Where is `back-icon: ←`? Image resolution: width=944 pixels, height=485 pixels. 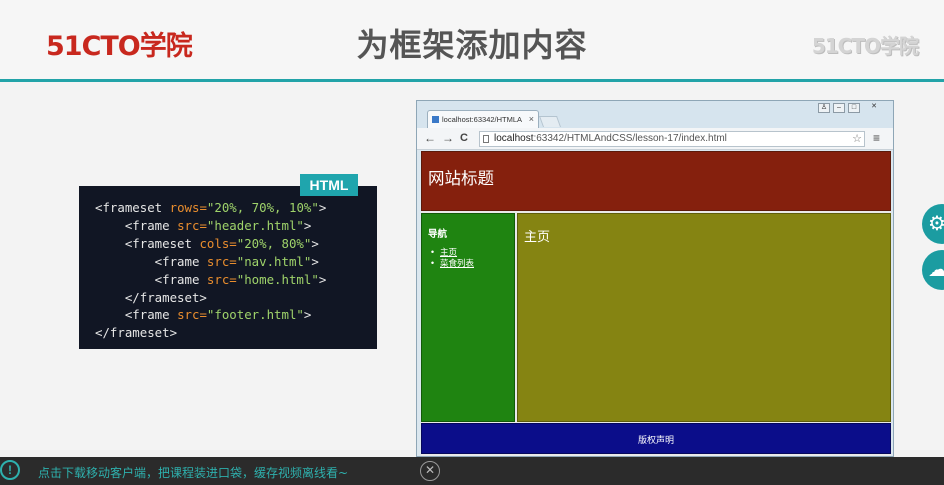
back-icon: ← is located at coordinates (430, 138).